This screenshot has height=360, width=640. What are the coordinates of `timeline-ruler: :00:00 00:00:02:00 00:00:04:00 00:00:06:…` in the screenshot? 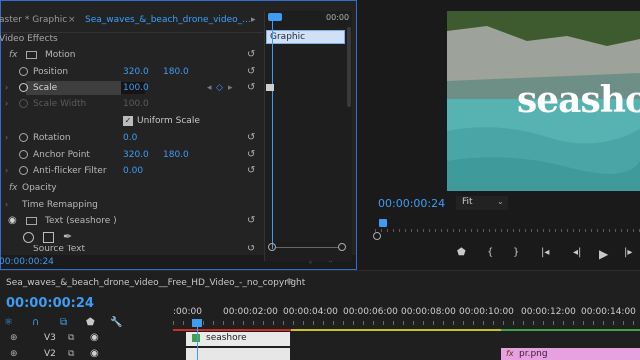 It's located at (406, 319).